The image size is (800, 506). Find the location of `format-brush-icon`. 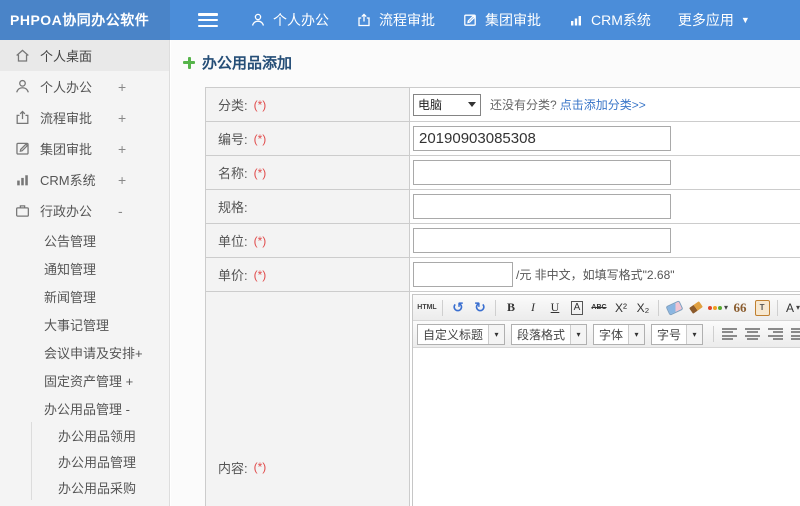

format-brush-icon is located at coordinates (696, 308).